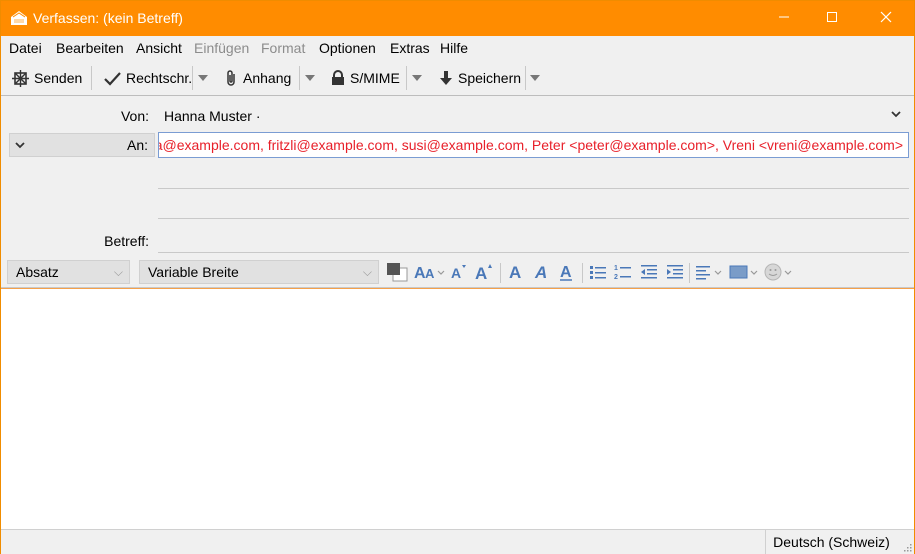  I want to click on larger-font-button: A, so click(485, 272).